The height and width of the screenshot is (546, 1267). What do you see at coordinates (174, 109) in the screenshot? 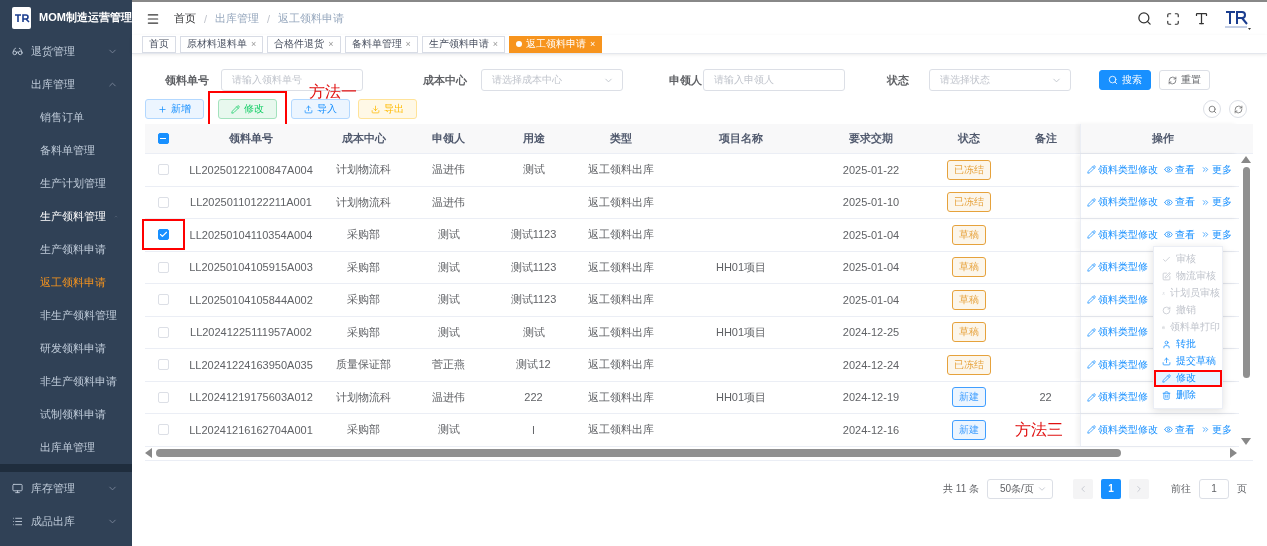
I see `add-button: 新增` at bounding box center [174, 109].